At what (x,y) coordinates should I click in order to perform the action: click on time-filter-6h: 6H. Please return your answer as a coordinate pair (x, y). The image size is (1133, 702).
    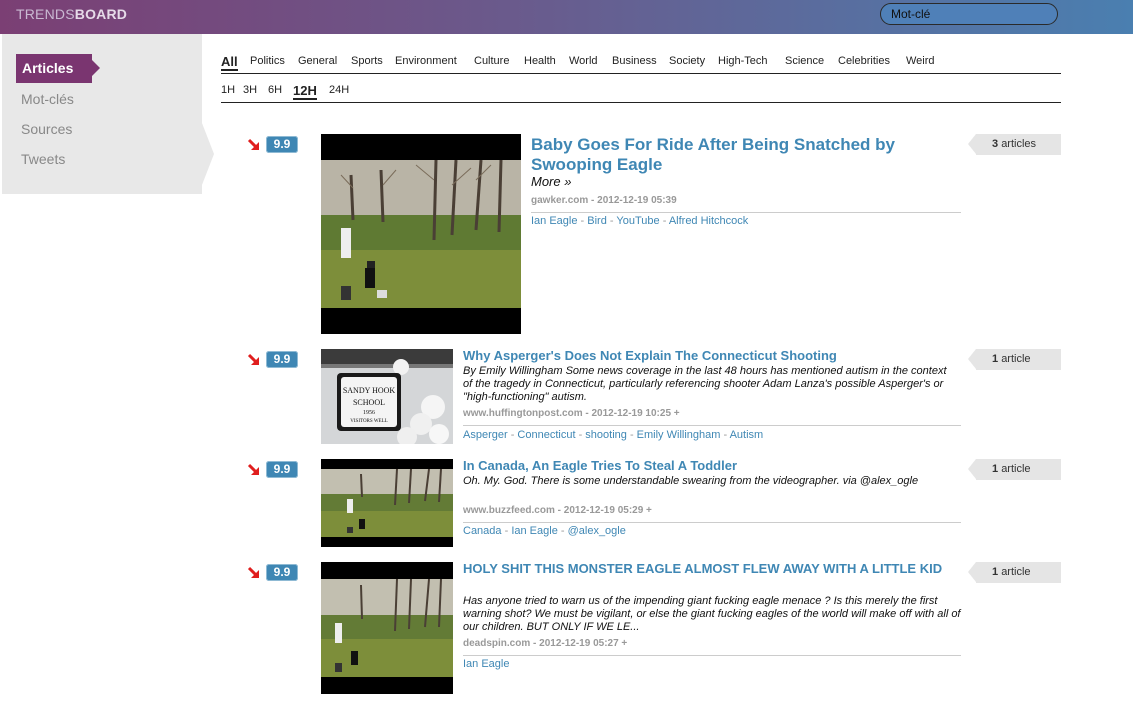
    Looking at the image, I should click on (275, 90).